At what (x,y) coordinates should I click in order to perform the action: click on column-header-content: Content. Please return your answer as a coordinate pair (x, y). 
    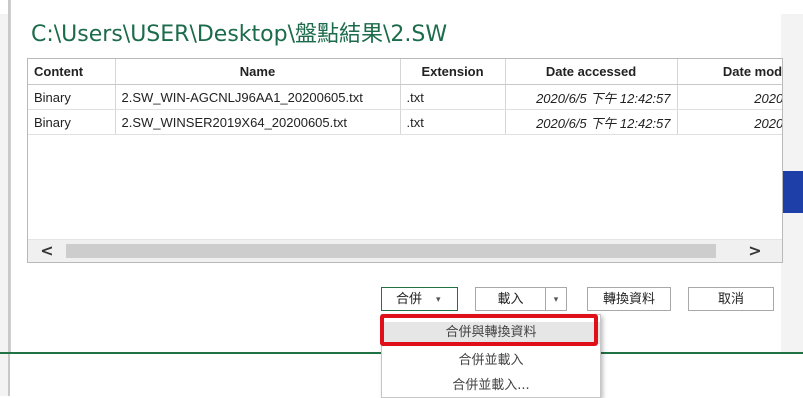
    Looking at the image, I should click on (72, 72).